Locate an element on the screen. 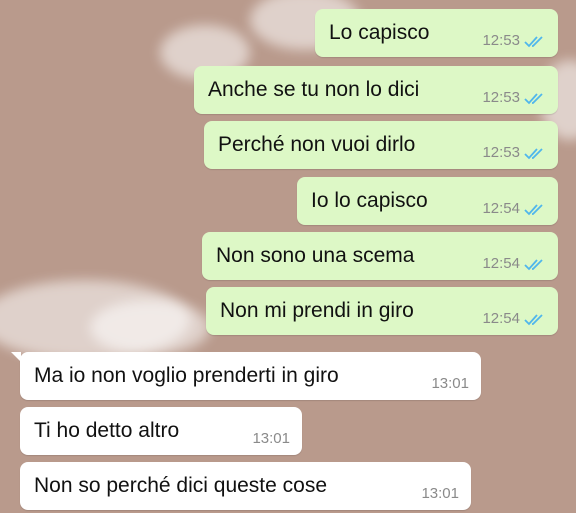 The height and width of the screenshot is (513, 576). message-bubble-outgoing: Non sono una scema 12:54 is located at coordinates (380, 256).